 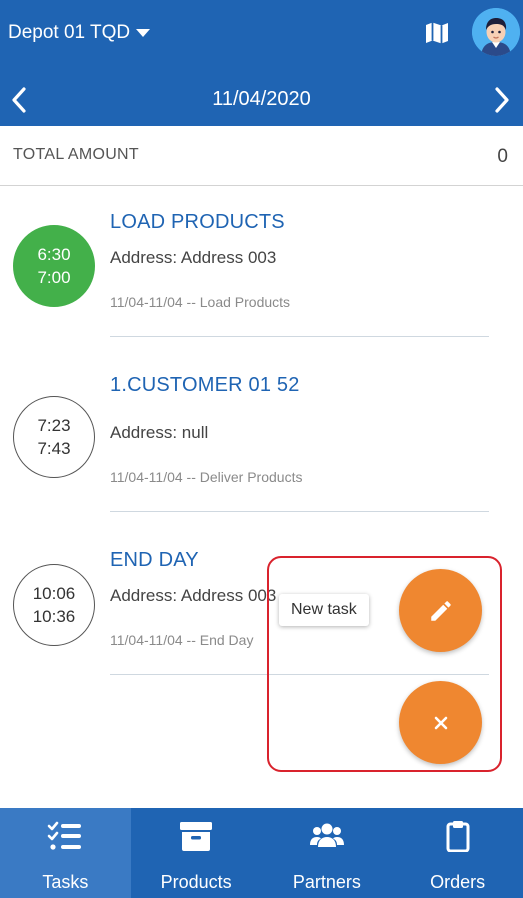 What do you see at coordinates (182, 640) in the screenshot?
I see `task-meta: 11/04-11/04 -- End Day` at bounding box center [182, 640].